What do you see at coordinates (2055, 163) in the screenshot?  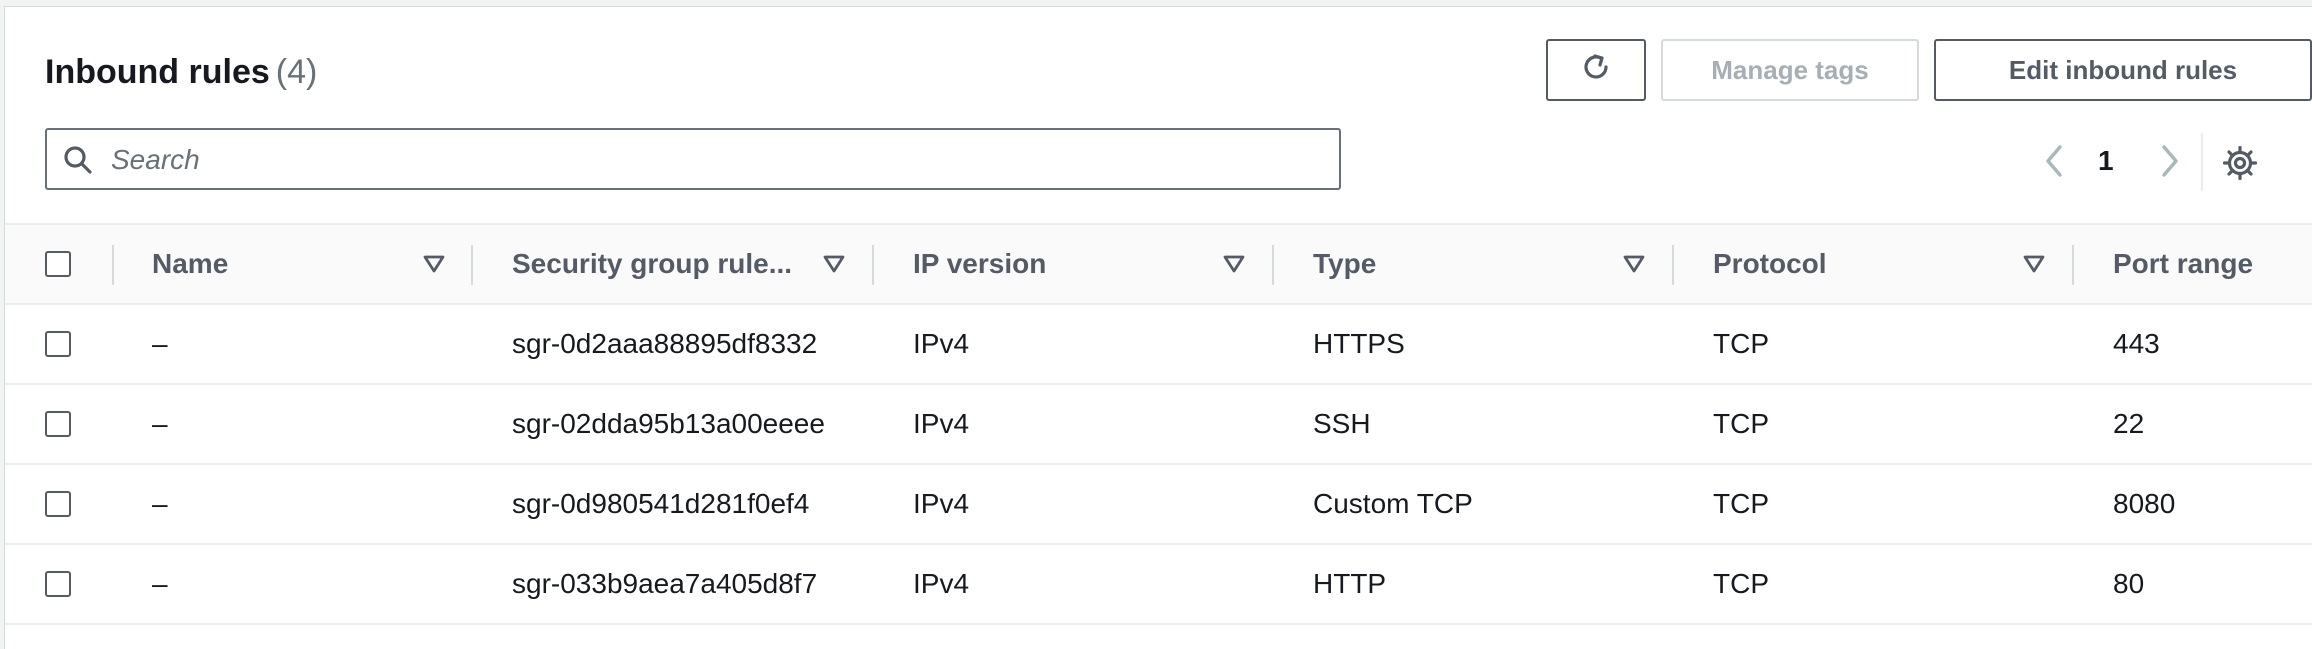 I see `chevron-left-icon` at bounding box center [2055, 163].